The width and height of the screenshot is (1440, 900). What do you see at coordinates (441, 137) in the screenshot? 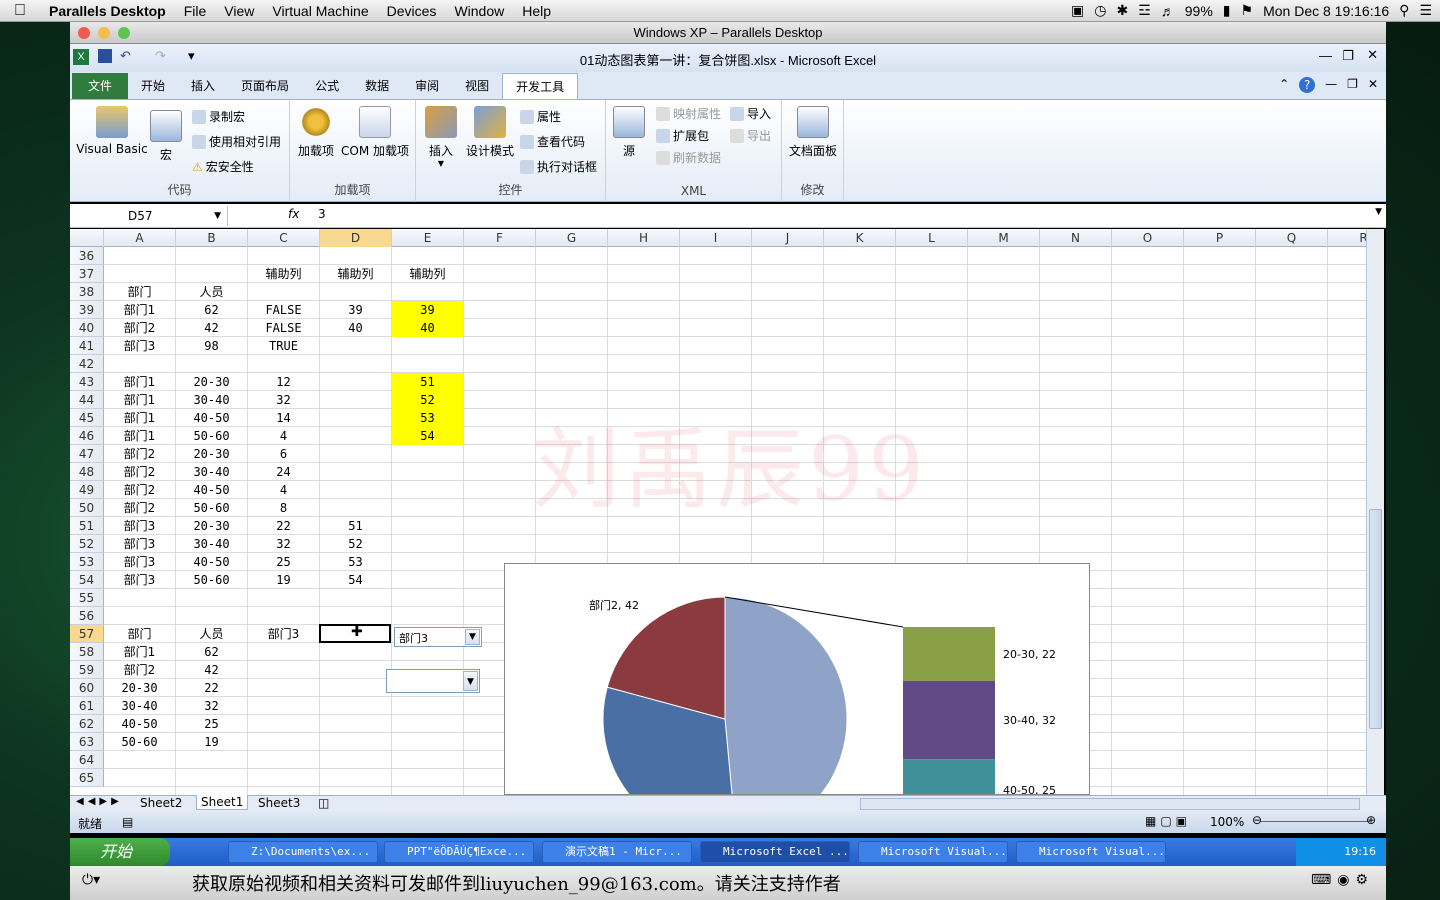
I see `insert-control-button: 插入 ▼` at bounding box center [441, 137].